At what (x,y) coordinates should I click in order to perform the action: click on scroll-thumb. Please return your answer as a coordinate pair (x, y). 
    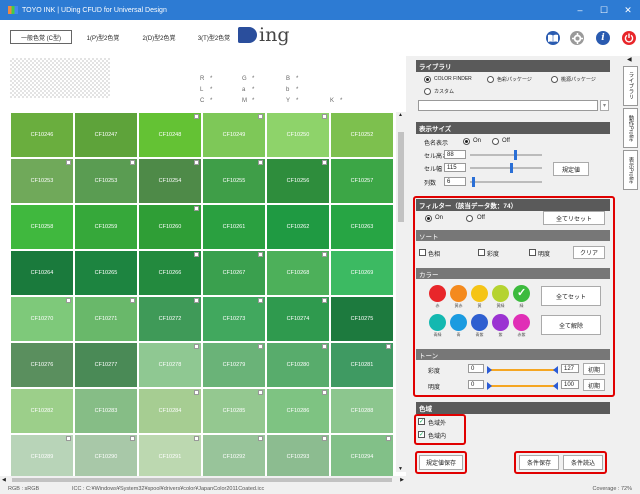
    Looking at the image, I should click on (401, 177).